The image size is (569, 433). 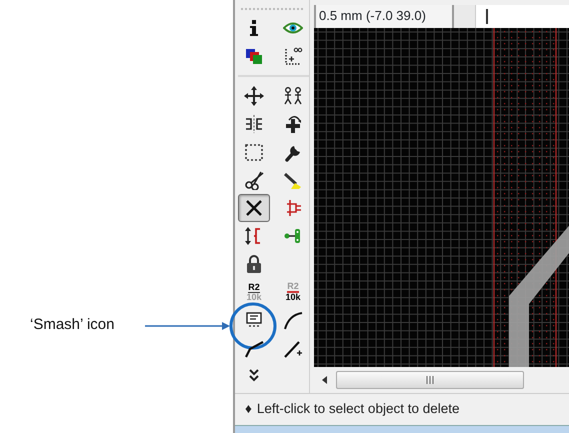 What do you see at coordinates (254, 152) in the screenshot?
I see `dashed-rectangle-icon` at bounding box center [254, 152].